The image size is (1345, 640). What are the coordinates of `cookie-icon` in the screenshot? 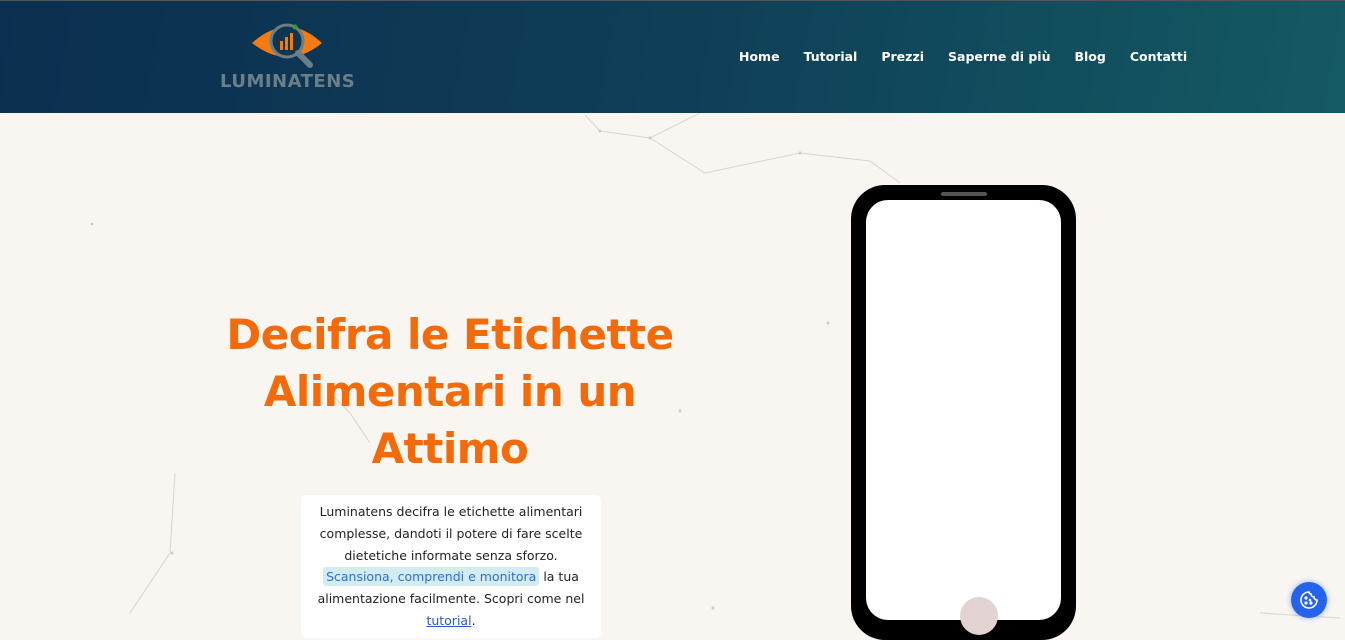 It's located at (1309, 600).